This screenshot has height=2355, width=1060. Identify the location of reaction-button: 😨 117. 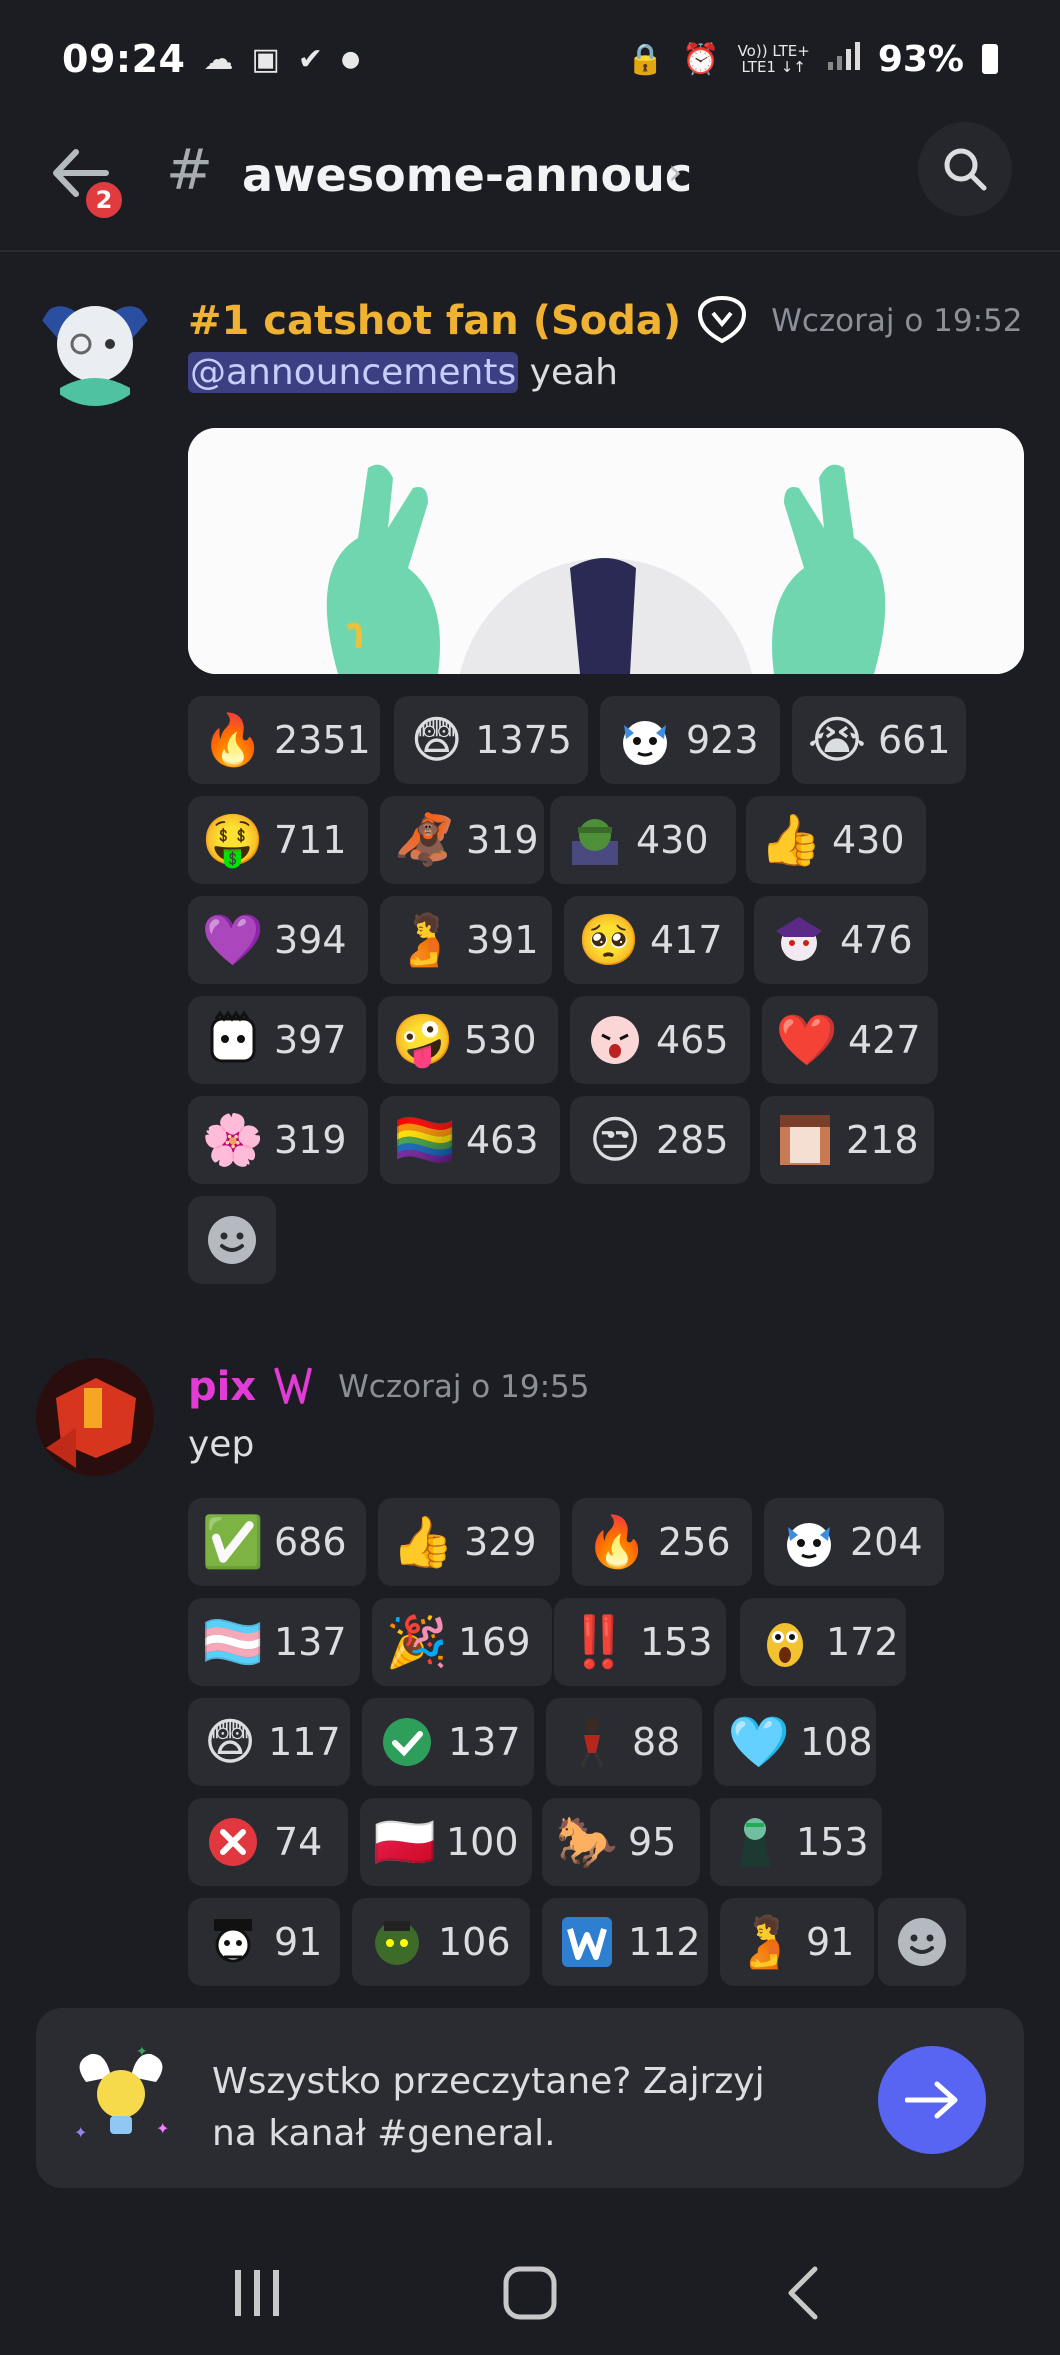
(269, 1742).